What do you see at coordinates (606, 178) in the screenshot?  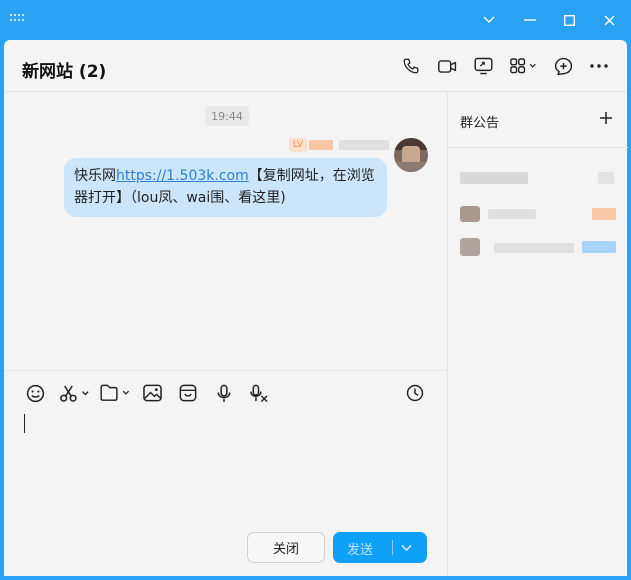 I see `announcement-meta-blurred` at bounding box center [606, 178].